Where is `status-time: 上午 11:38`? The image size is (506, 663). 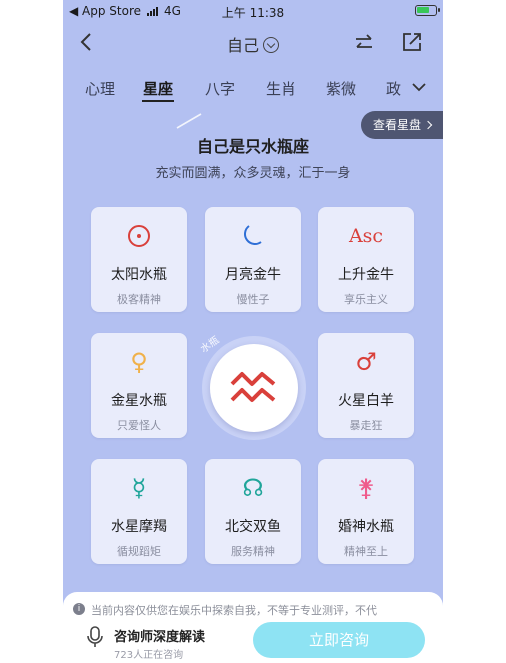
status-time: 上午 11:38 is located at coordinates (253, 13).